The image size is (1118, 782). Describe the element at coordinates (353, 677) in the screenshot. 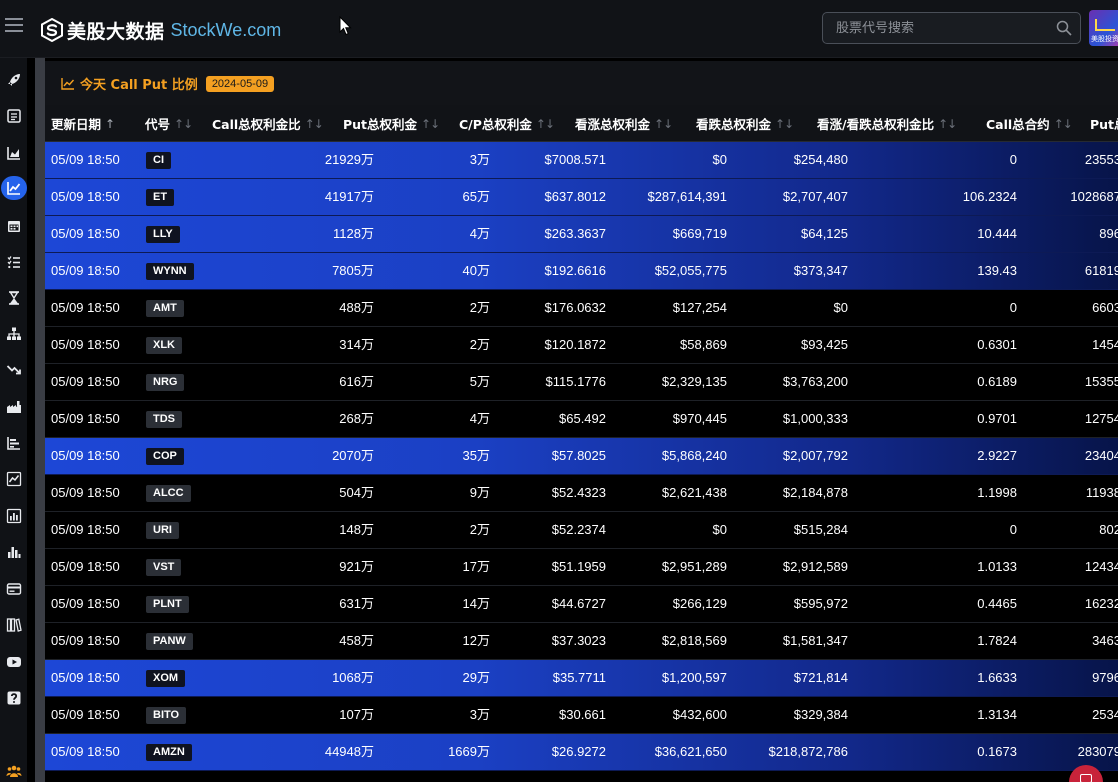

I see `cell-call-premium: 1068万` at that location.